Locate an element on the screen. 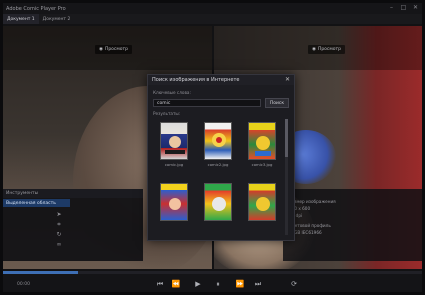  scrollbar-thumb is located at coordinates (286, 138).